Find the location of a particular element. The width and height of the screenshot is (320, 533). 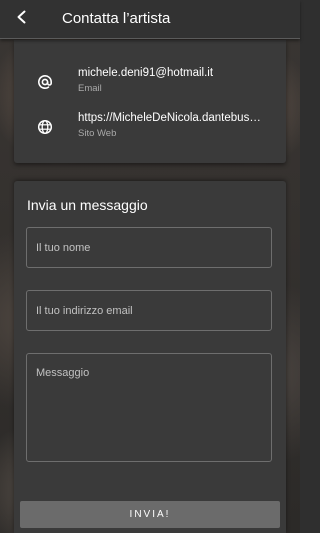

back-button is located at coordinates (22, 19).